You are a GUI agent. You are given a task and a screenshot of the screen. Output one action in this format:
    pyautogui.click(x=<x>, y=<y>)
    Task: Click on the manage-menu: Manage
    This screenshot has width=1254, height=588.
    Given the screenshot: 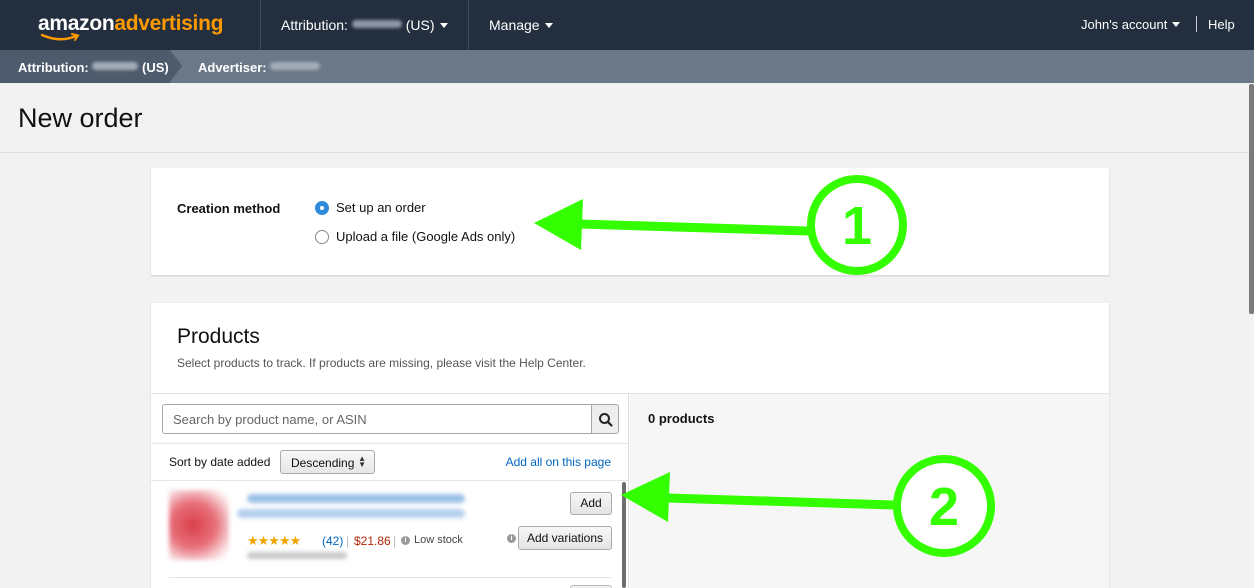 What is the action you would take?
    pyautogui.click(x=521, y=25)
    